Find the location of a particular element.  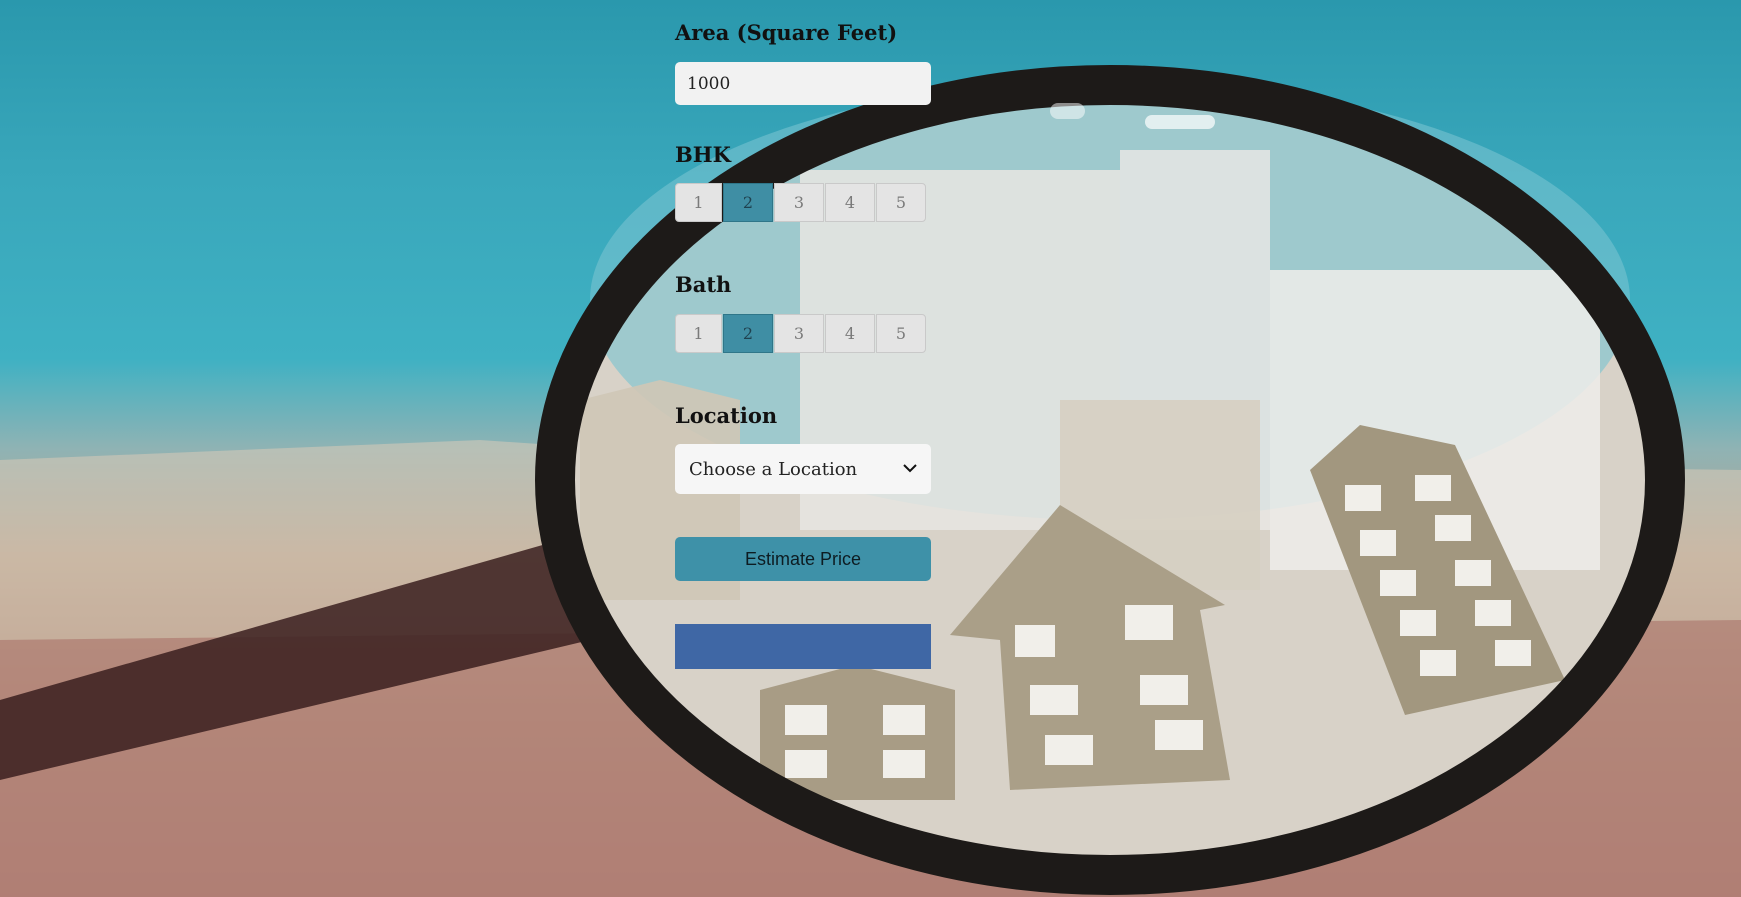

bath-option-3: 3 is located at coordinates (799, 333).